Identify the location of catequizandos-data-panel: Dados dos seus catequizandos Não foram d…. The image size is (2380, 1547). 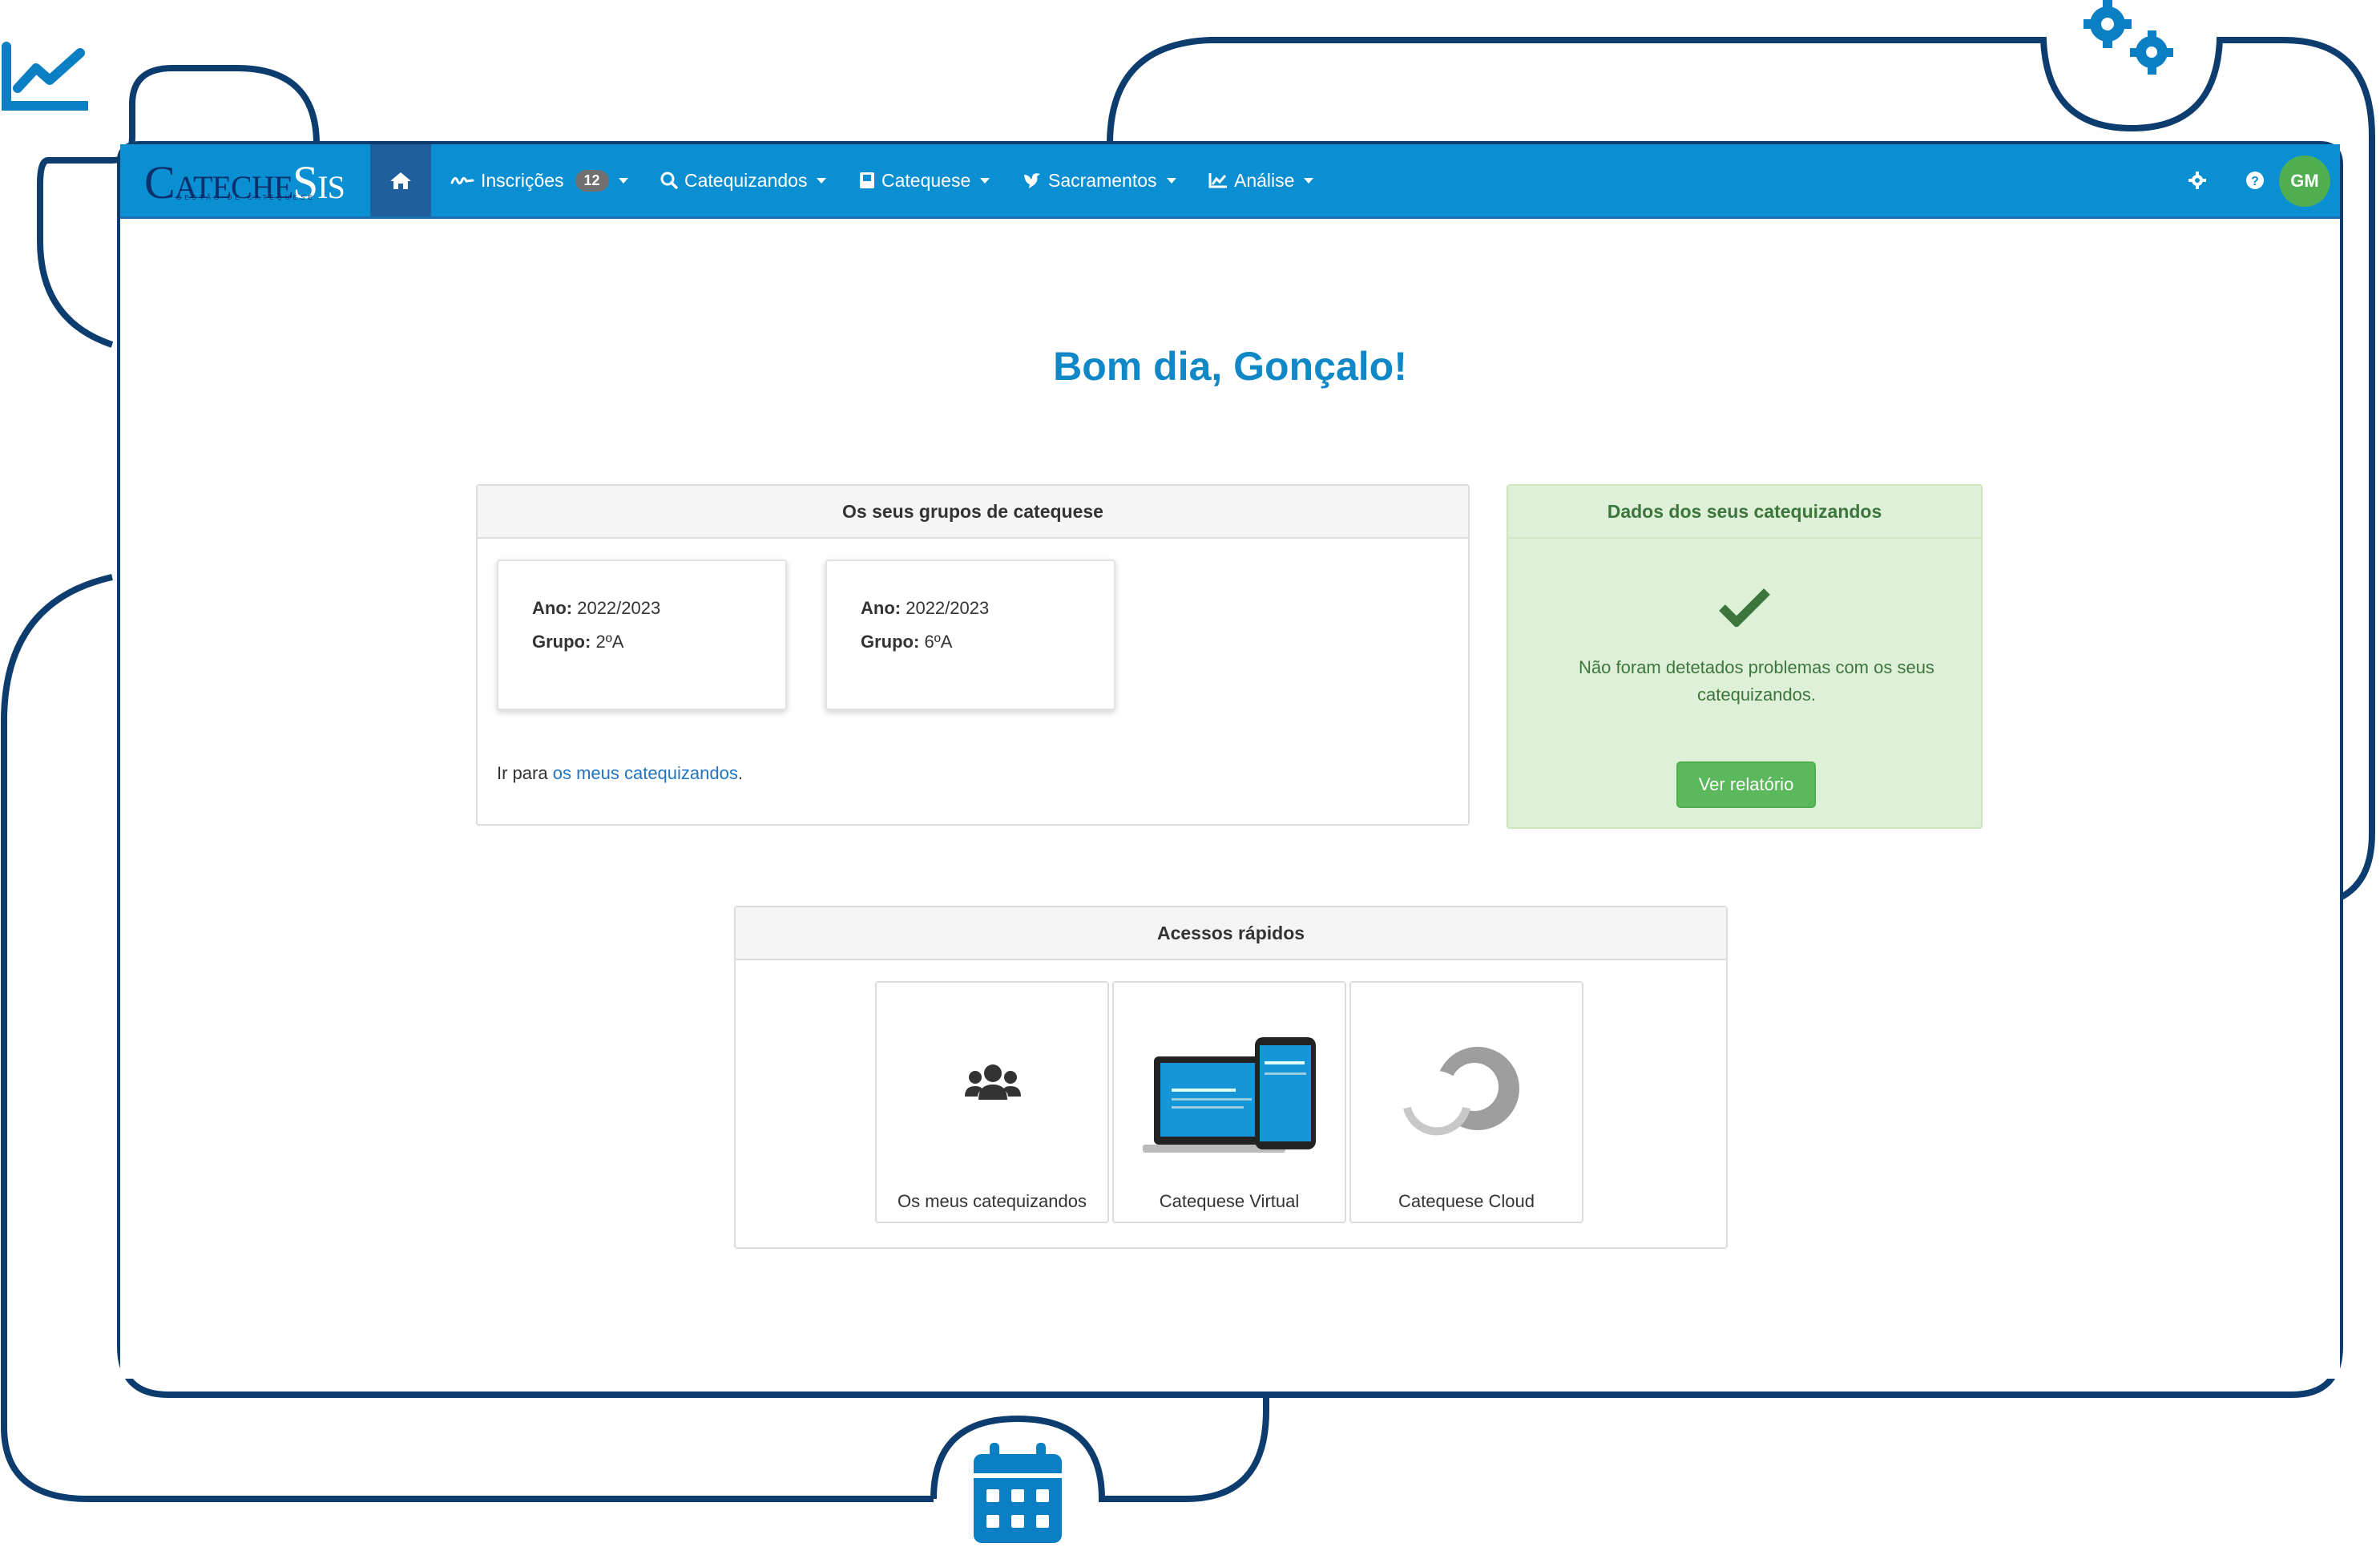
(1745, 656).